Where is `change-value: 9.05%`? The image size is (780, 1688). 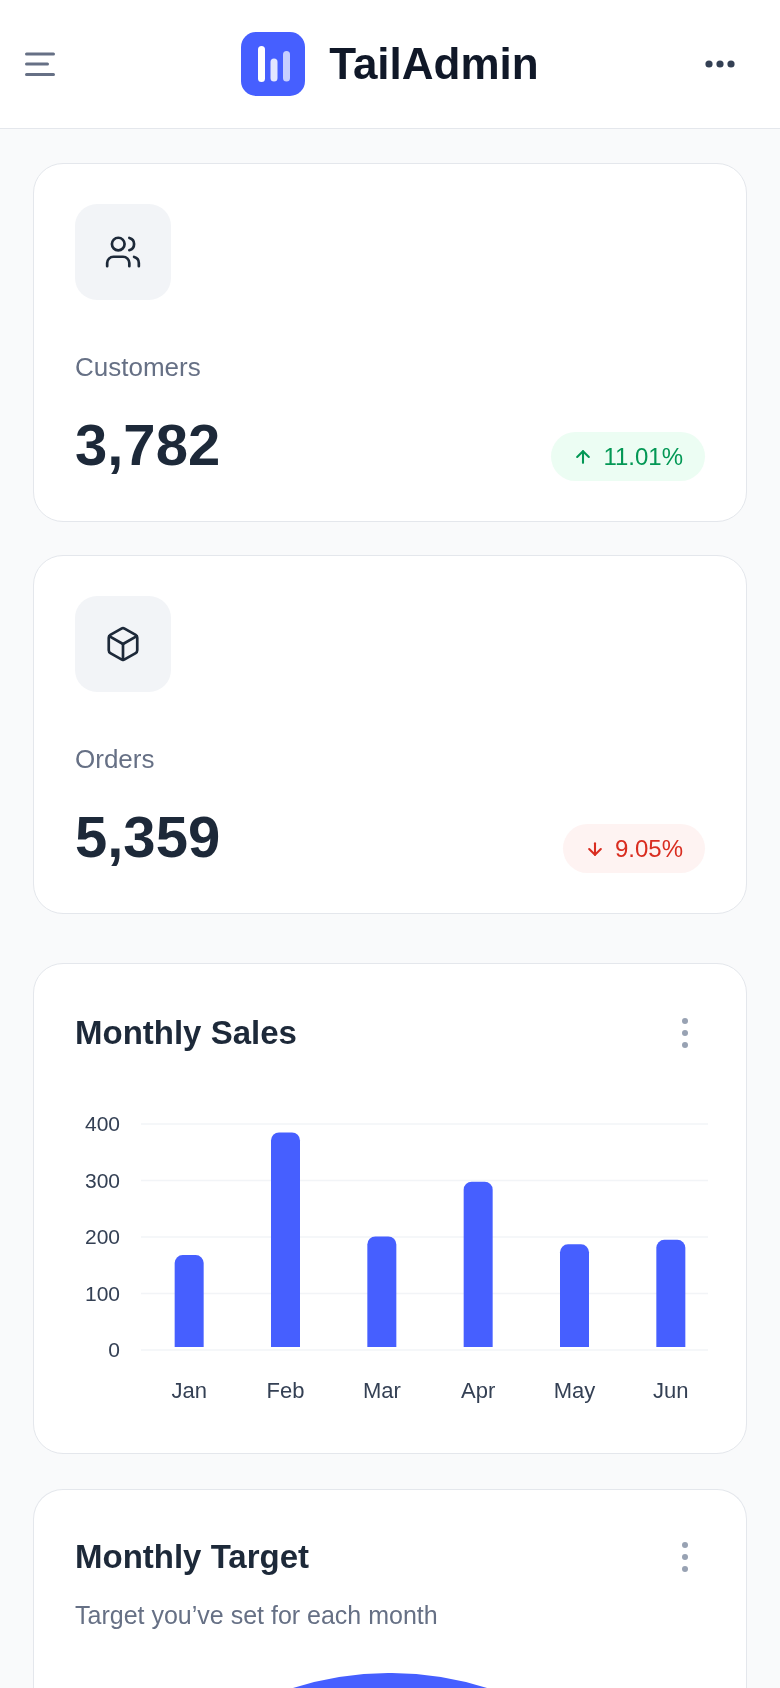 change-value: 9.05% is located at coordinates (648, 848).